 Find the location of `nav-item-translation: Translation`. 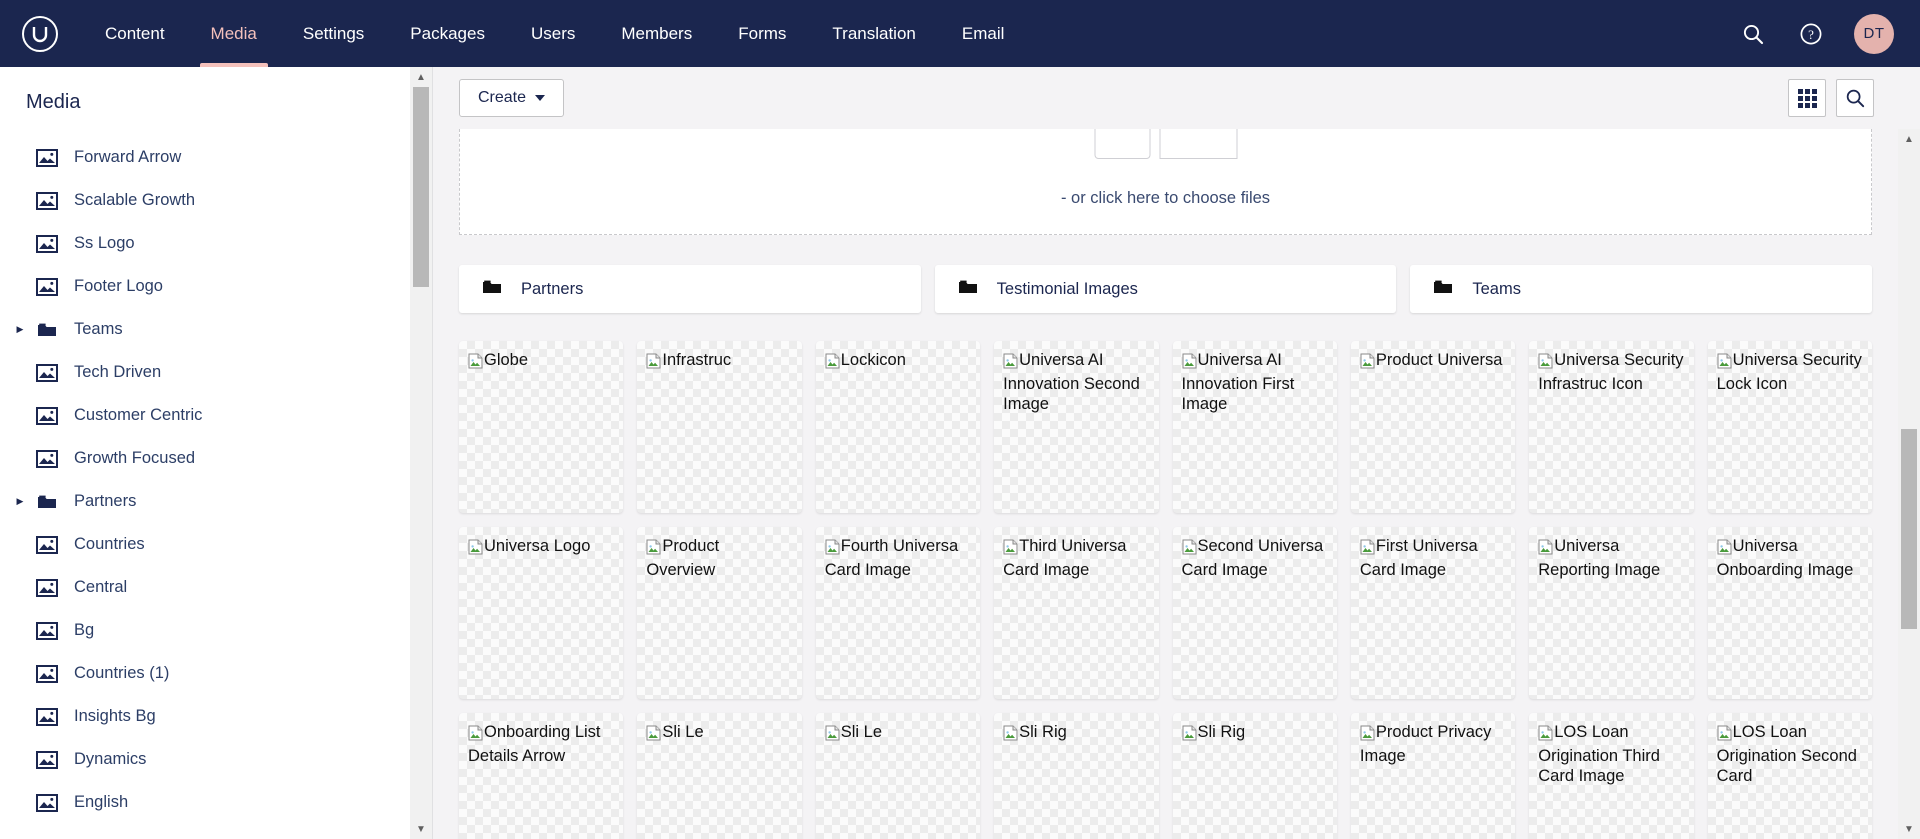

nav-item-translation: Translation is located at coordinates (873, 33).